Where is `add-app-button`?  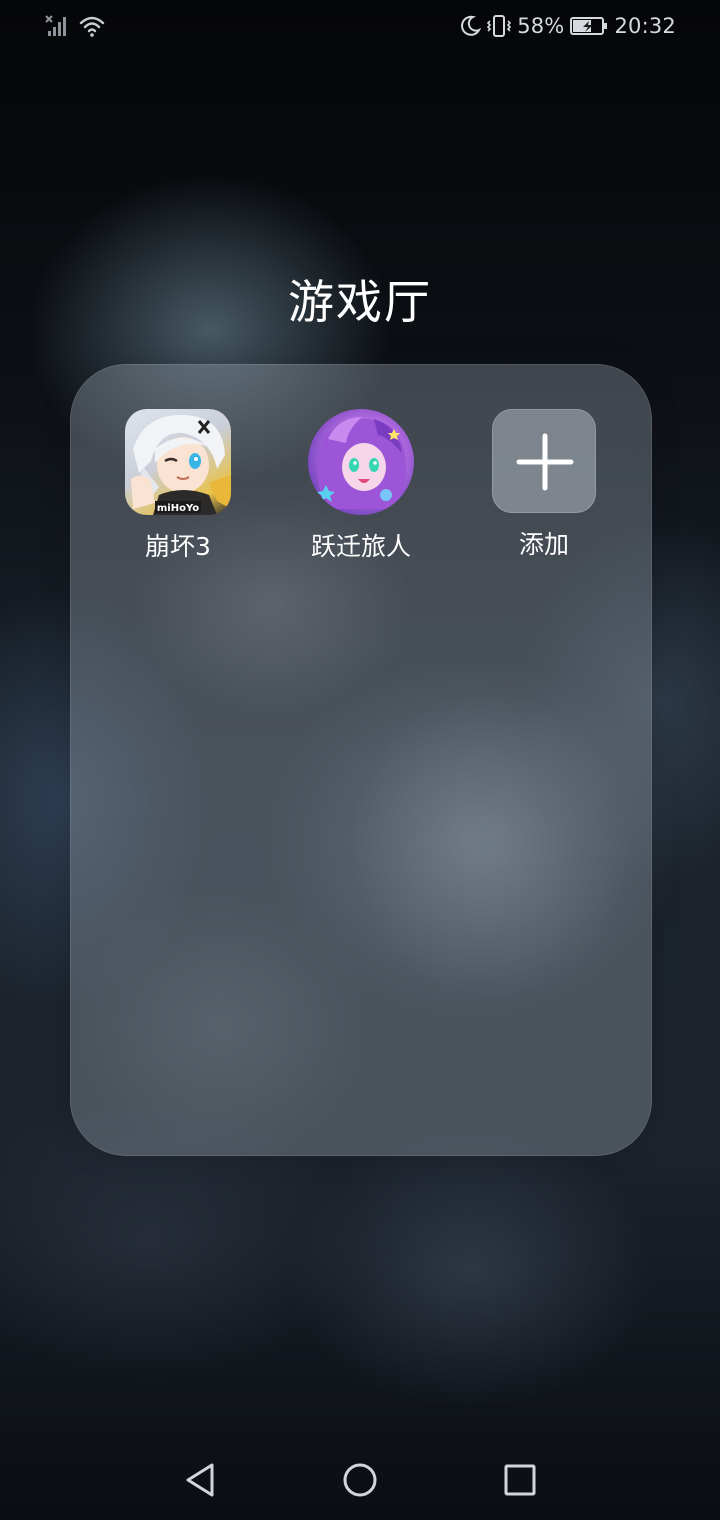
add-app-button is located at coordinates (544, 461).